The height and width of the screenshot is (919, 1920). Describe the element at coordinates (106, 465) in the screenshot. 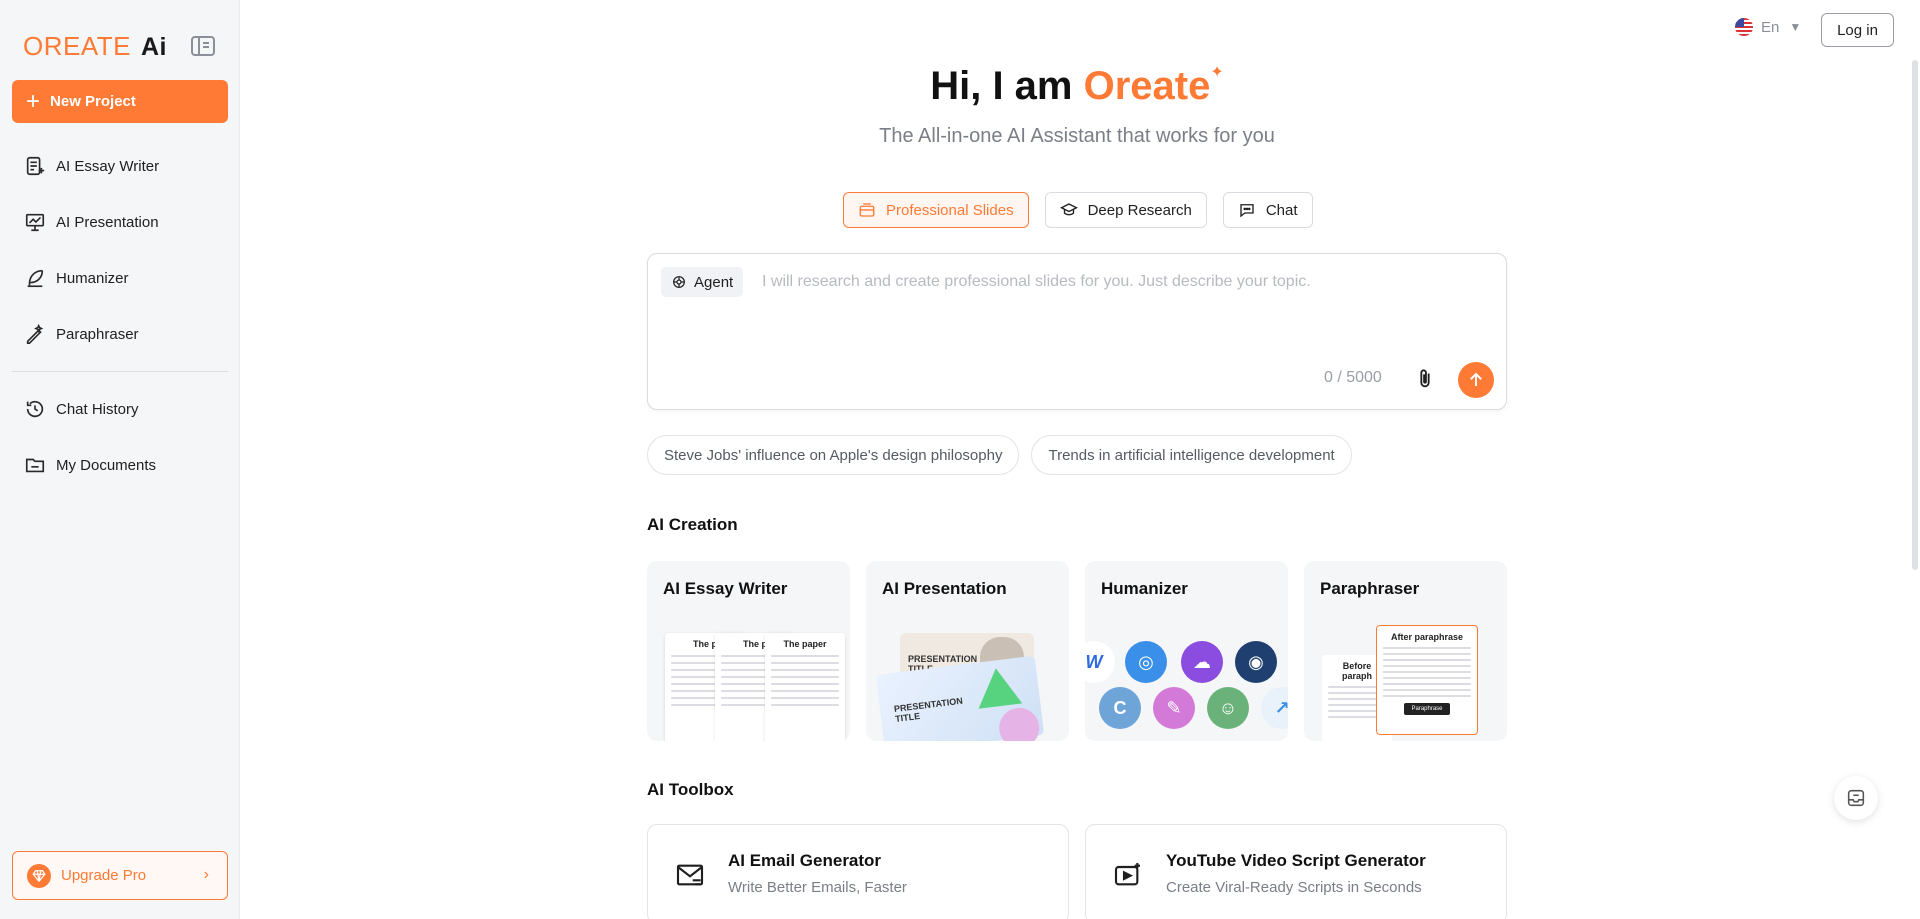

I see `sidebar-item-label: My Documents` at that location.